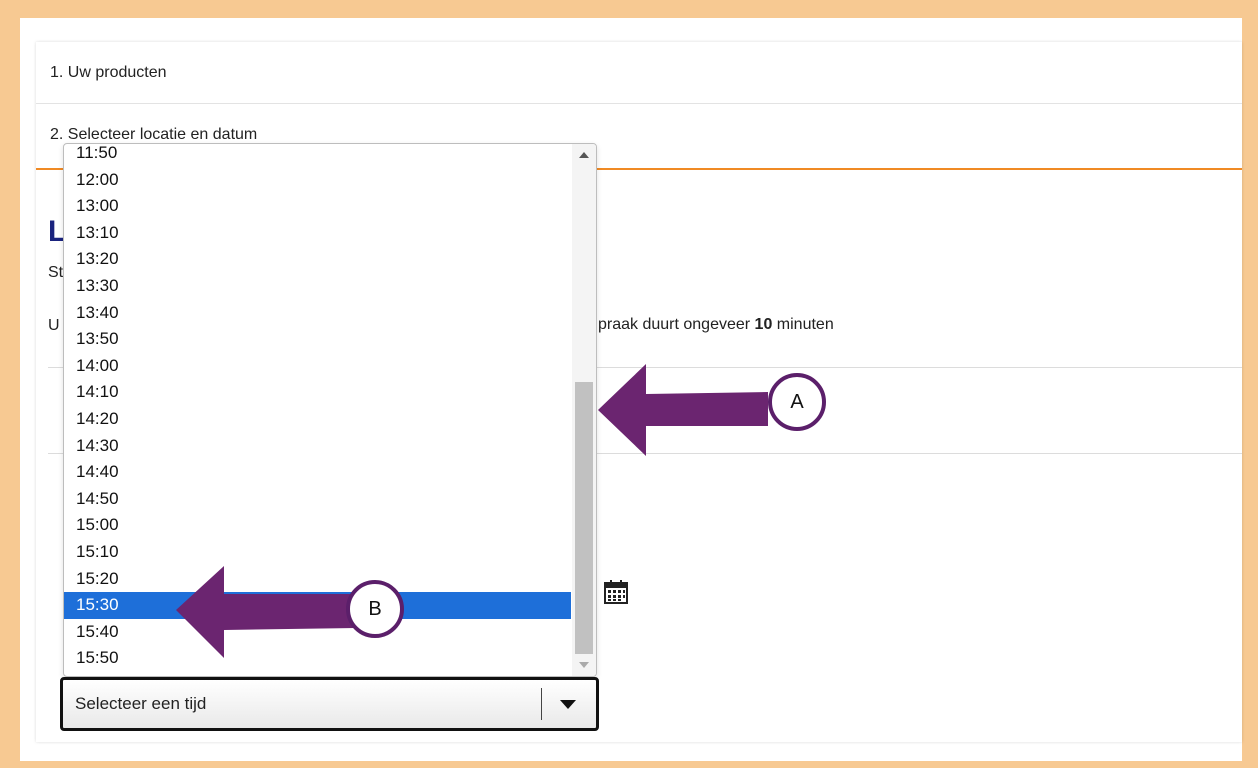  Describe the element at coordinates (541, 704) in the screenshot. I see `select-divider` at that location.